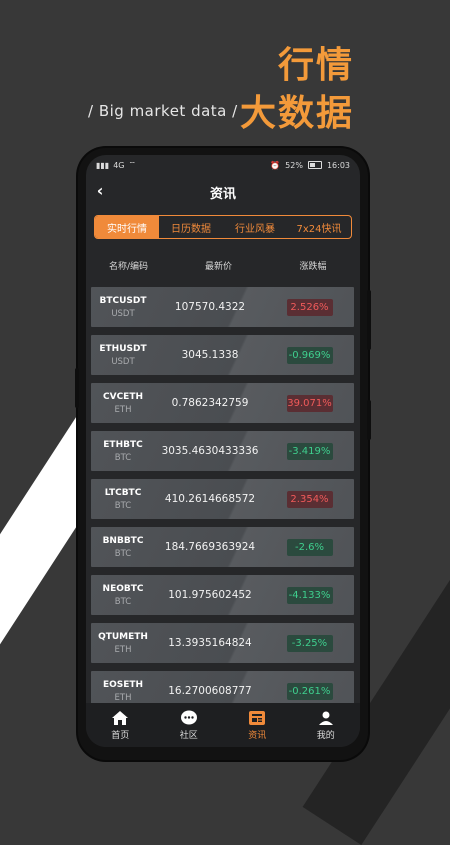 Image resolution: width=450 pixels, height=845 pixels. What do you see at coordinates (77, 388) in the screenshot?
I see `phone-side-button` at bounding box center [77, 388].